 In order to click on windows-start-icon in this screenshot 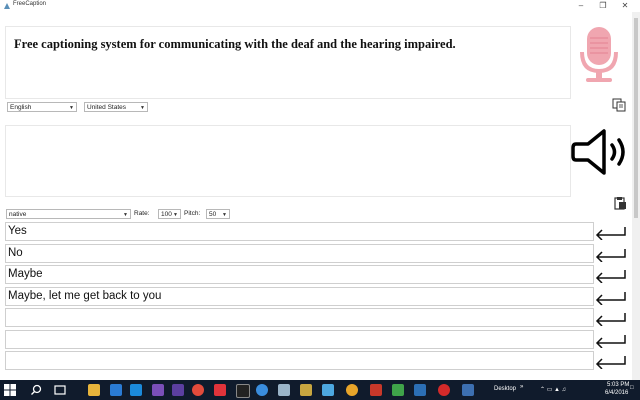, I will do `click(10, 390)`.